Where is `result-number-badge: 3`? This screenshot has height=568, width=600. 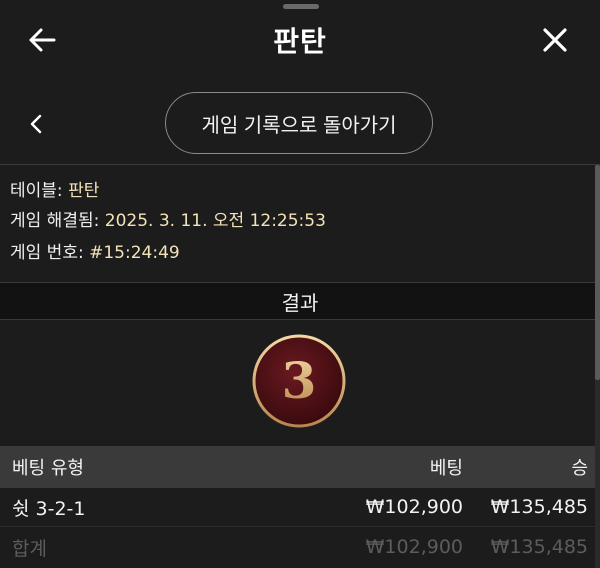
result-number-badge: 3 is located at coordinates (299, 381).